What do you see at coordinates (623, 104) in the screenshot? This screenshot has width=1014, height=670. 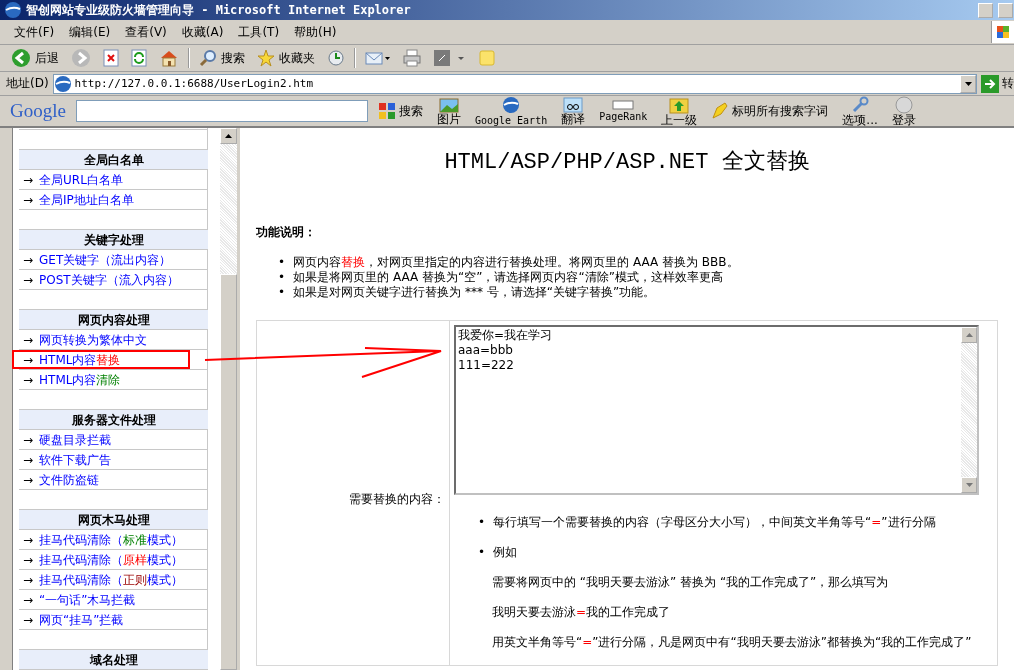 I see `bar-icon` at bounding box center [623, 104].